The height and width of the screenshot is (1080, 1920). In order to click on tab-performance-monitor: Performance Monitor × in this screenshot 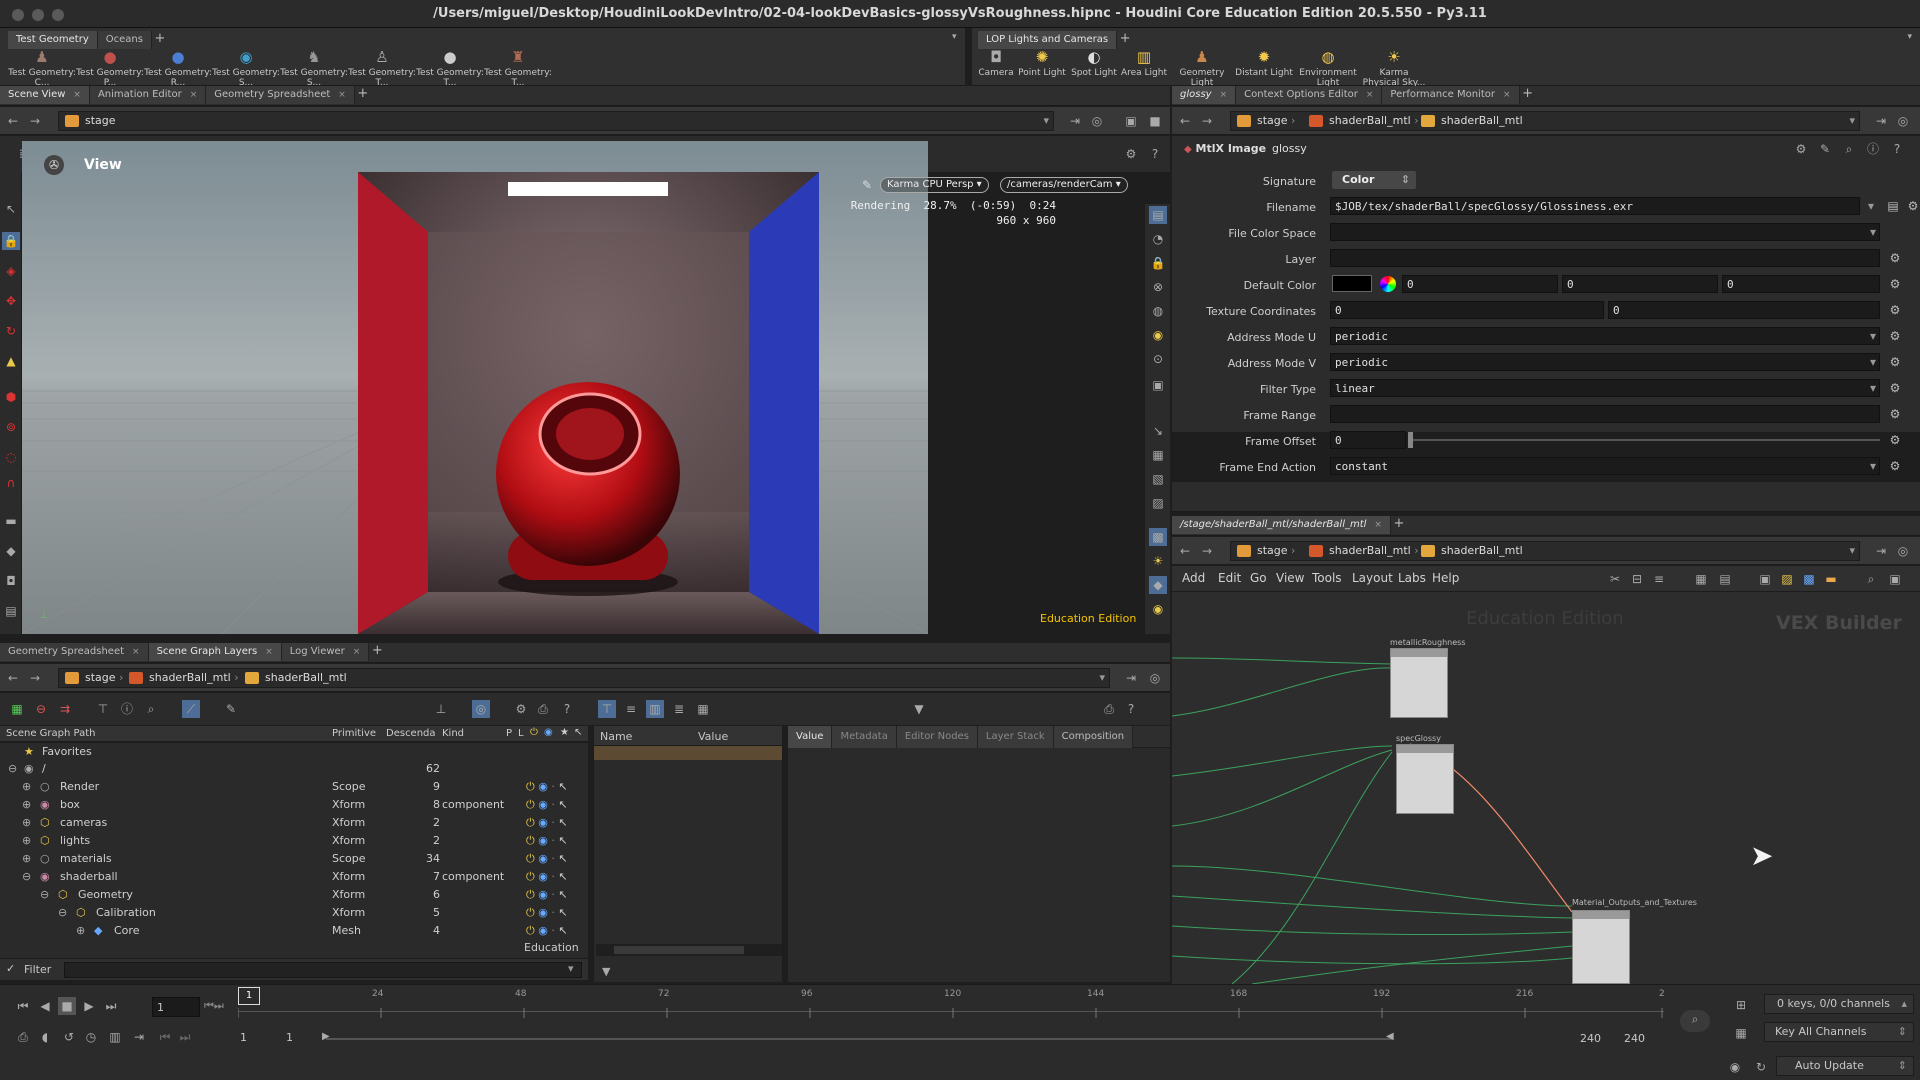, I will do `click(1451, 95)`.